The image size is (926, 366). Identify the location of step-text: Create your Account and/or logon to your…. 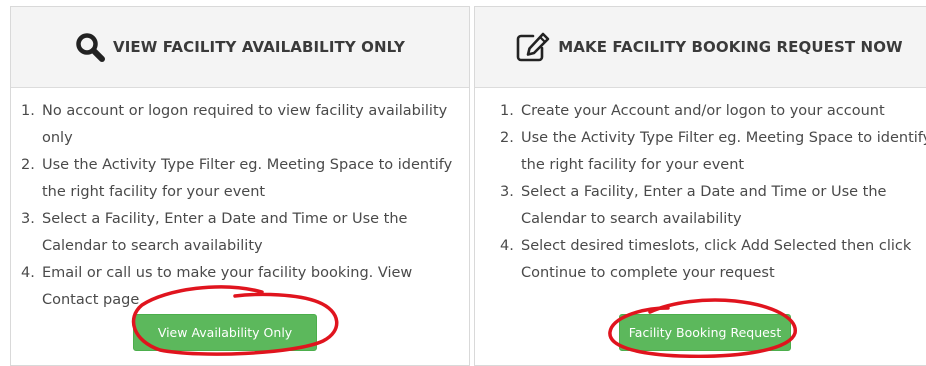
(703, 111).